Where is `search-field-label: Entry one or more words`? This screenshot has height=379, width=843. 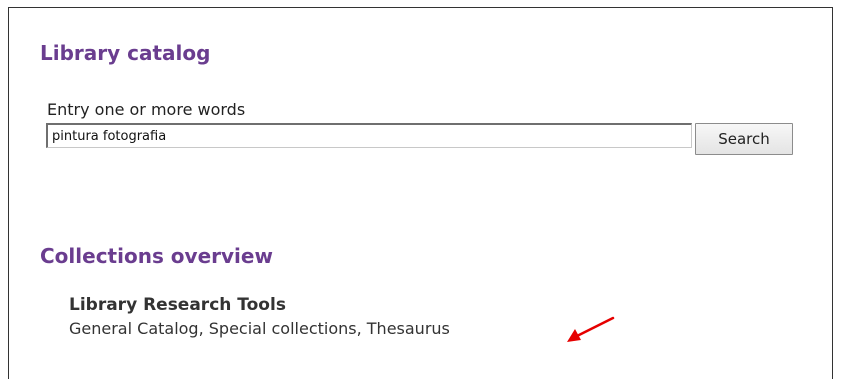
search-field-label: Entry one or more words is located at coordinates (146, 109).